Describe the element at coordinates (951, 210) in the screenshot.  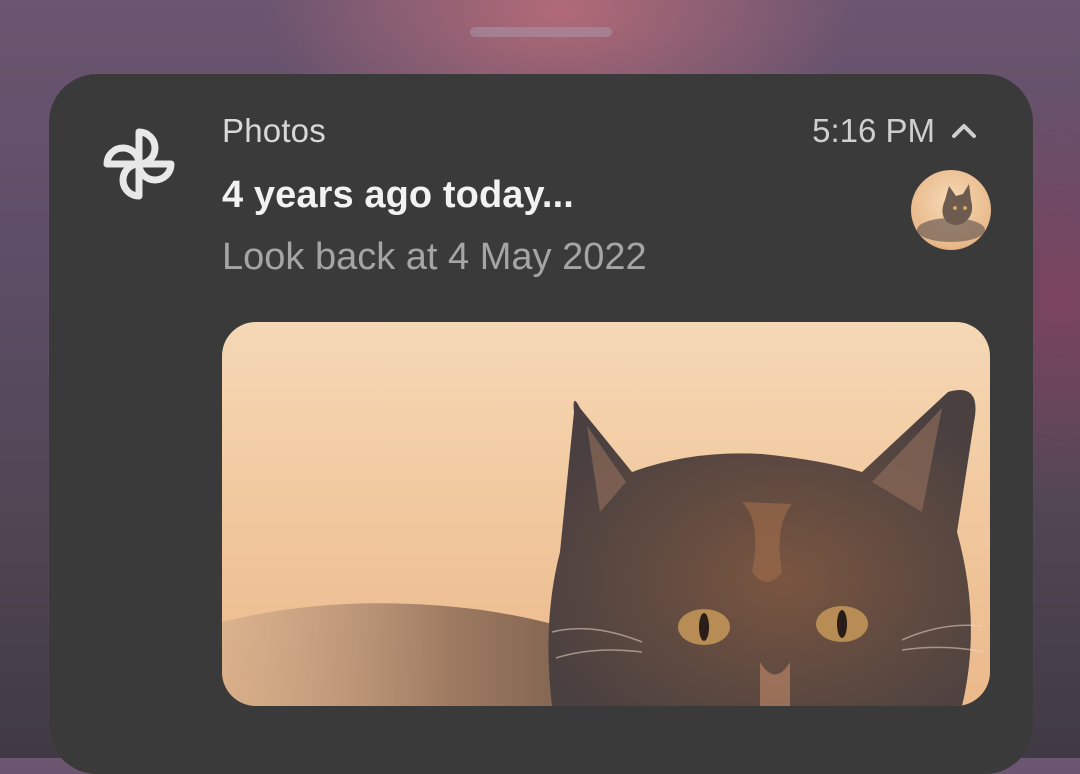
I see `photo-thumbnail` at that location.